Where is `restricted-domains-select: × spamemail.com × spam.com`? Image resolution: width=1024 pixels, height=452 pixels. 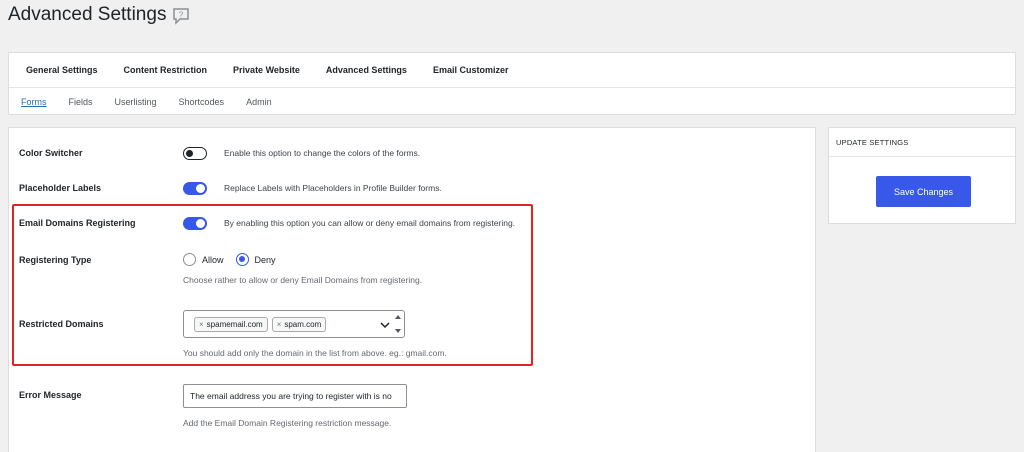 restricted-domains-select: × spamemail.com × spam.com is located at coordinates (294, 324).